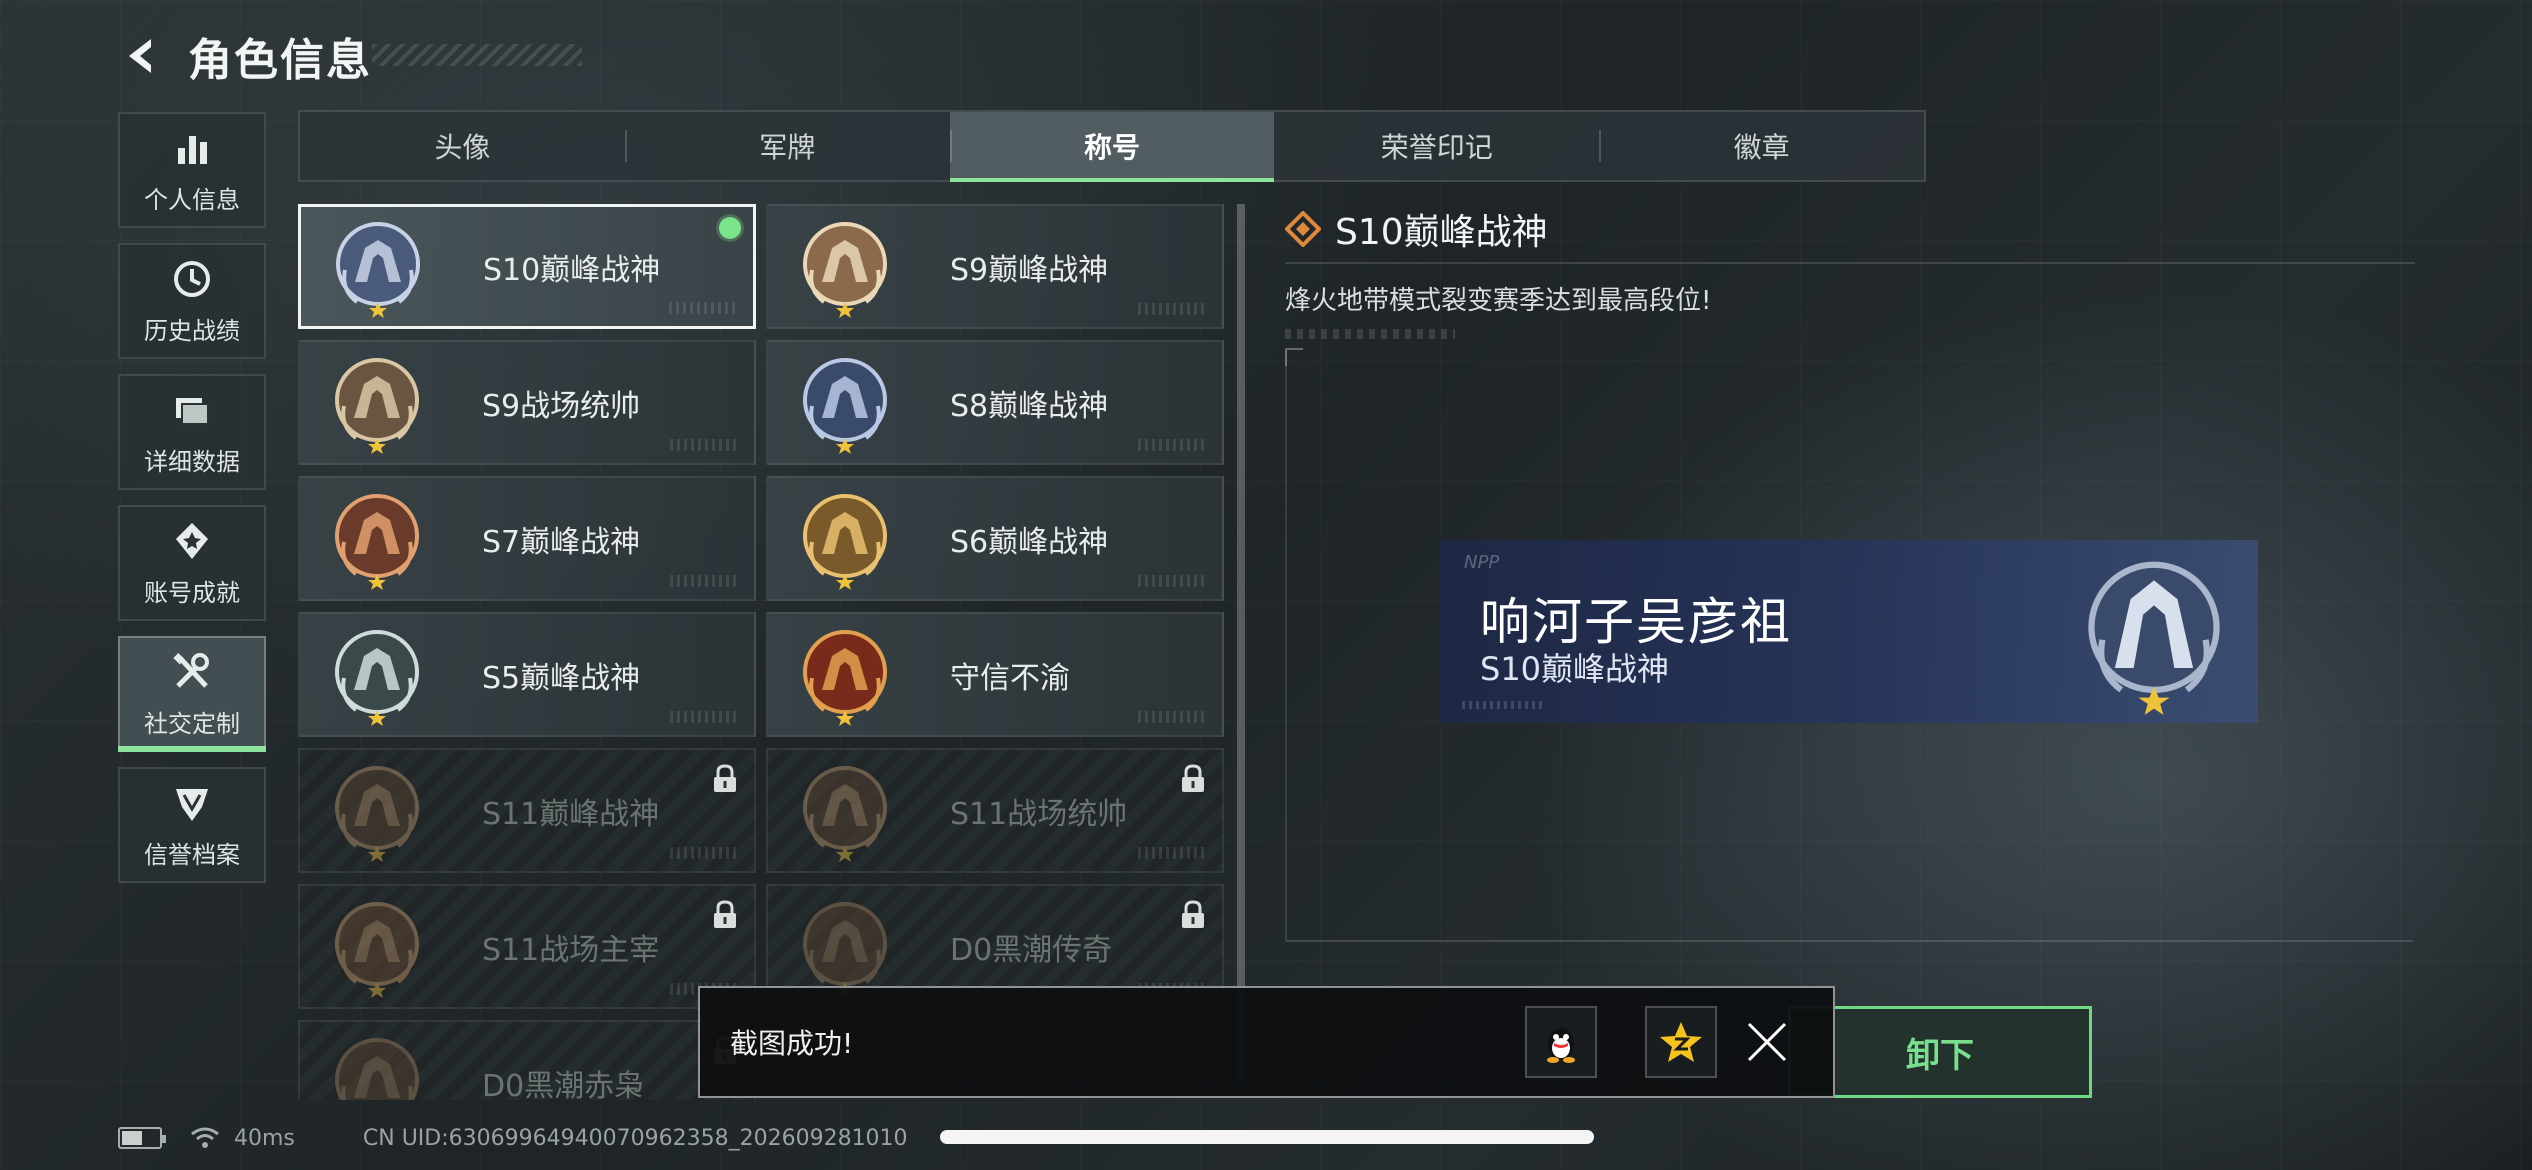 The image size is (2532, 1170). Describe the element at coordinates (1502, 705) in the screenshot. I see `plate-decoration` at that location.